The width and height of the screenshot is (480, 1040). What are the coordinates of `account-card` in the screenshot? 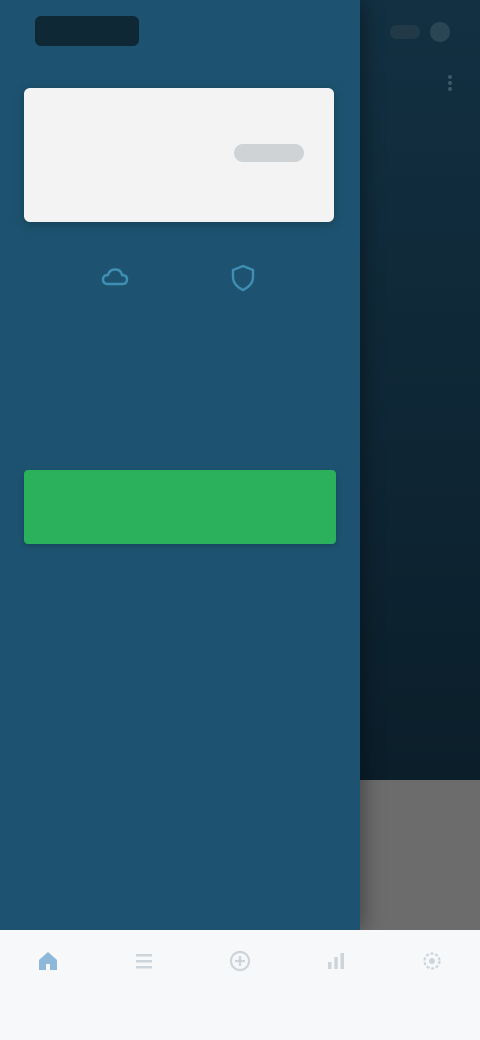 It's located at (179, 155).